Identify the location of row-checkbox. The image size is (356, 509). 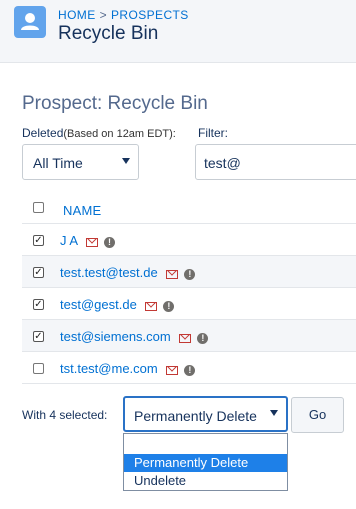
(38, 368).